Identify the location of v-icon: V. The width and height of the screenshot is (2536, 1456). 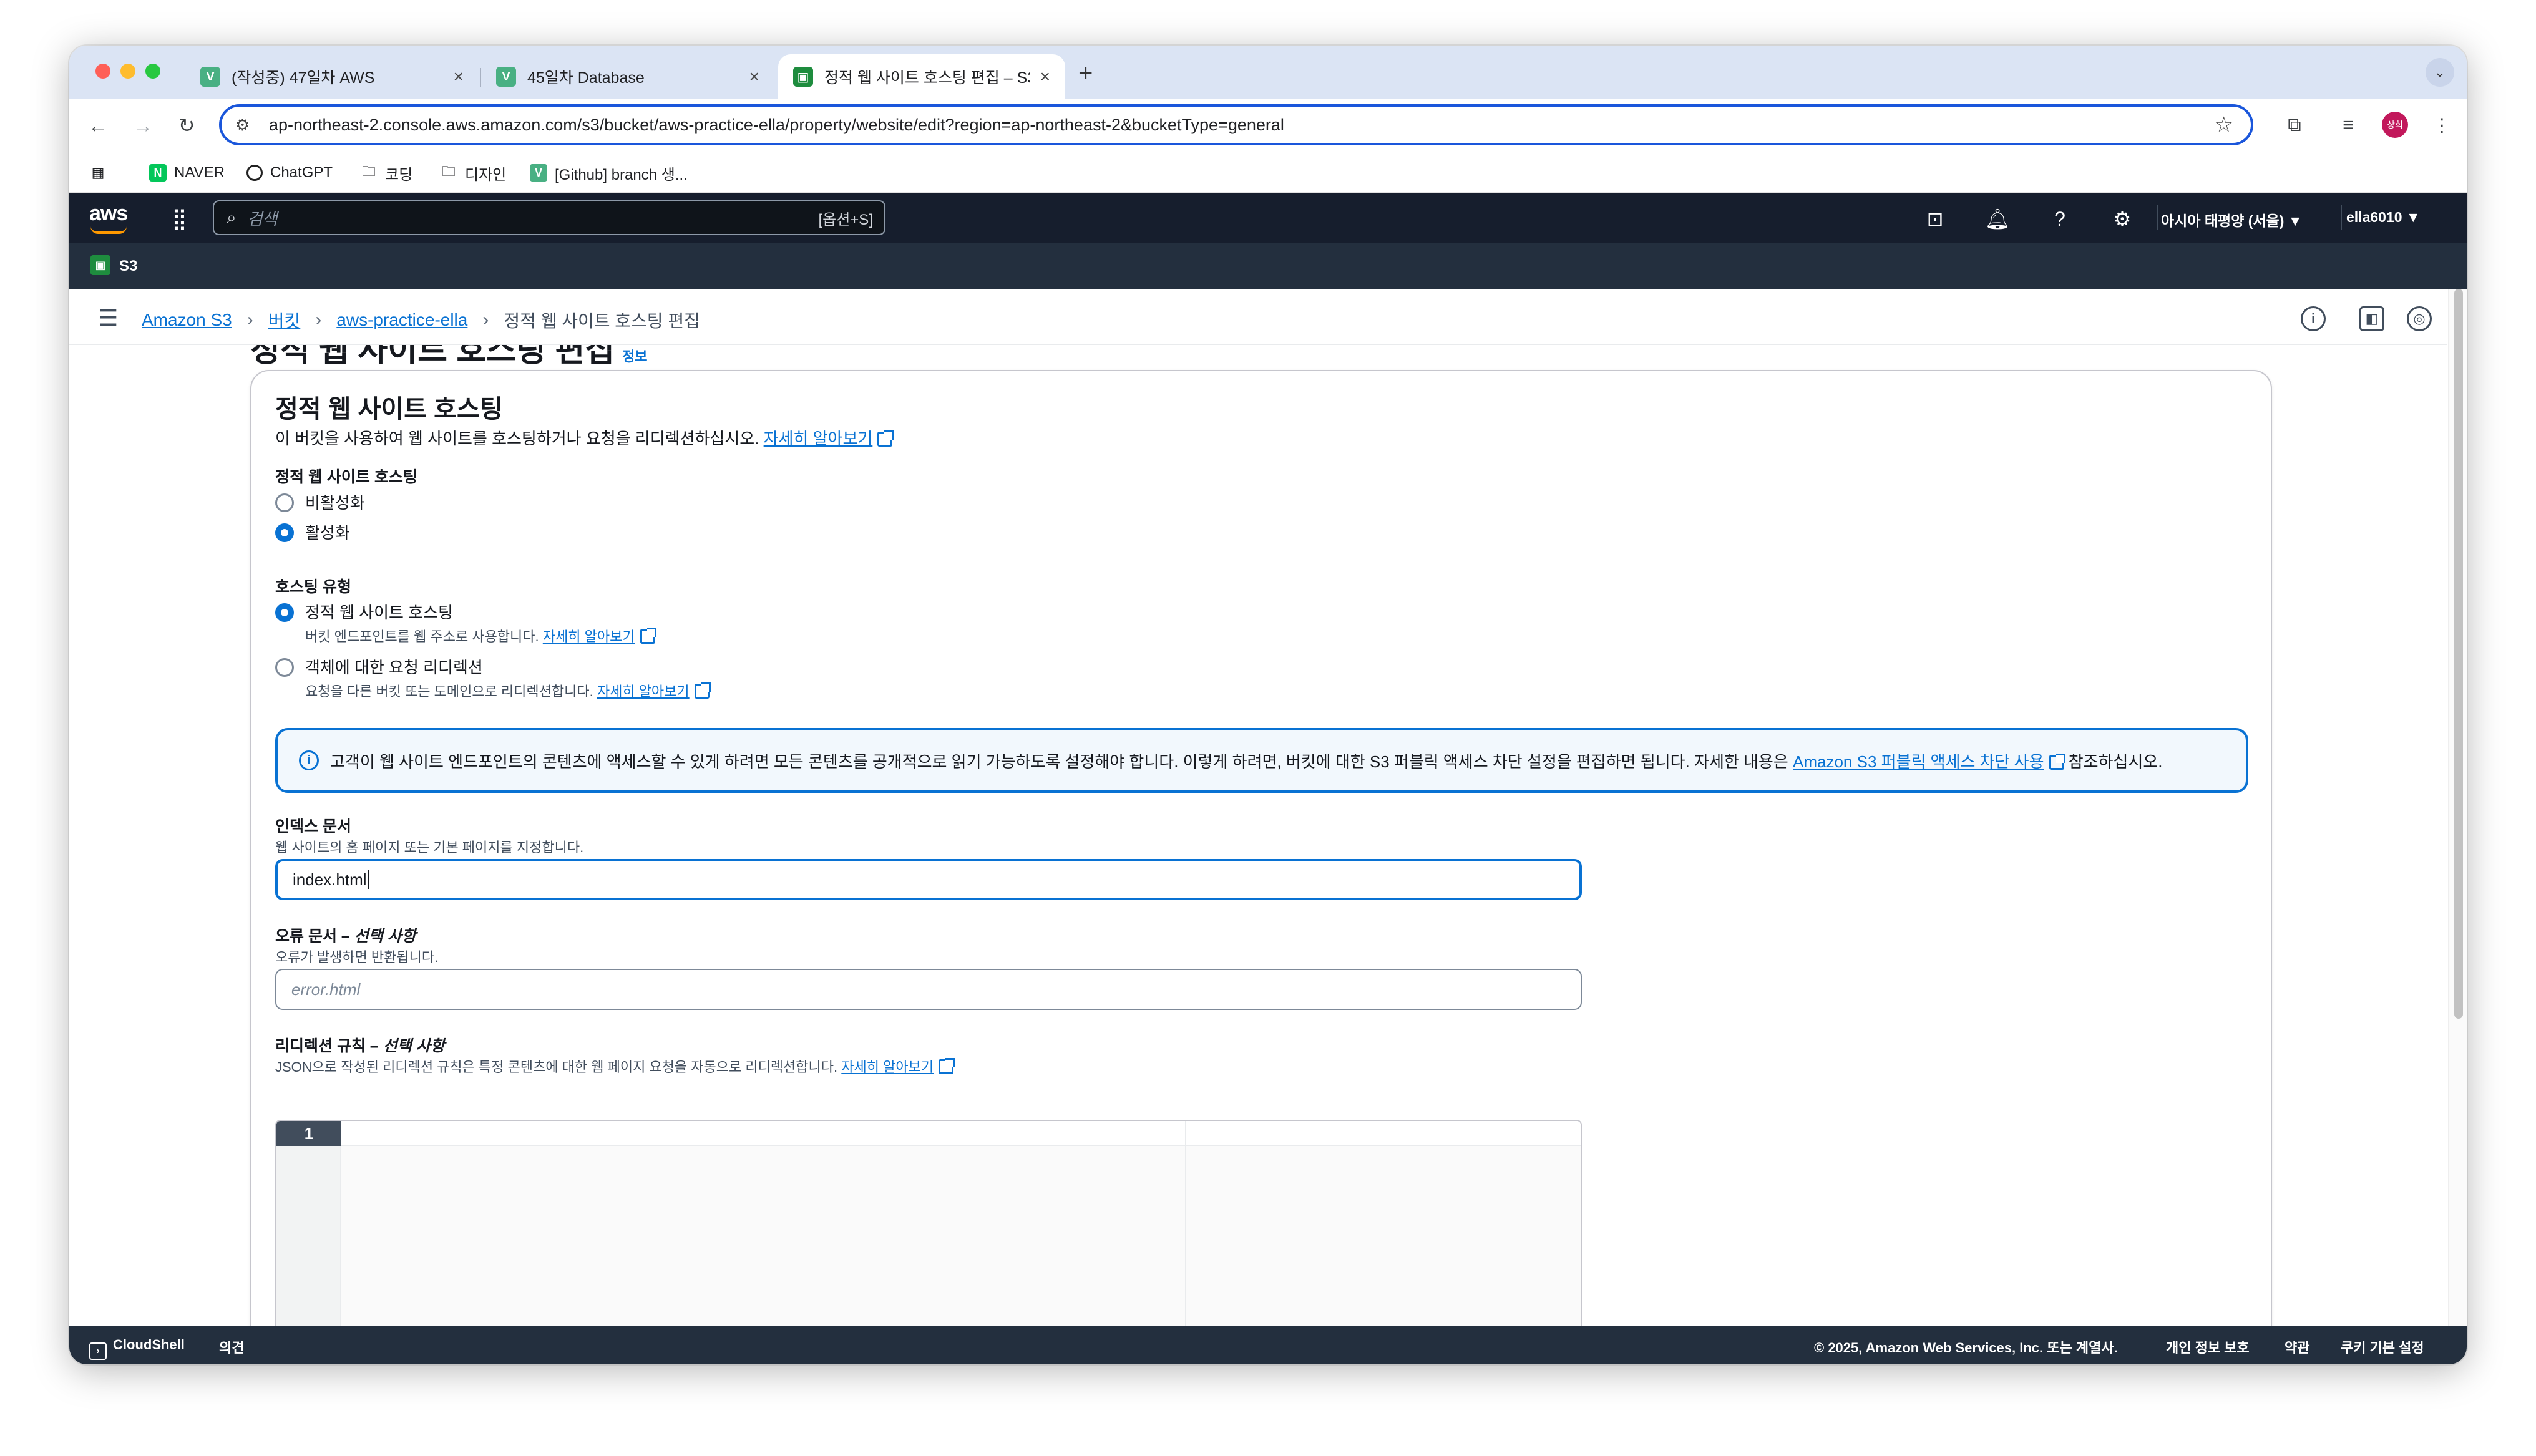
(538, 173).